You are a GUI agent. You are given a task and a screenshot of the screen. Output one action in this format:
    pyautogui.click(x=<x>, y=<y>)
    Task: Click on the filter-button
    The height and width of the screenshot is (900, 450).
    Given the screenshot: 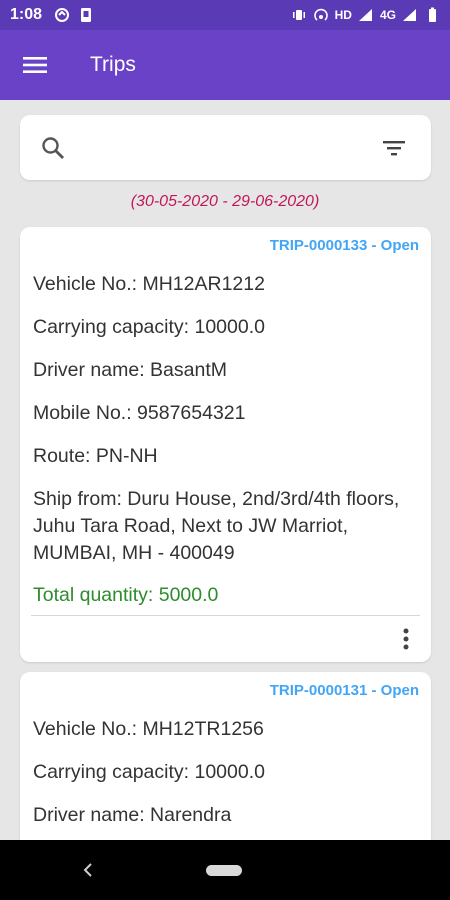 What is the action you would take?
    pyautogui.click(x=394, y=148)
    